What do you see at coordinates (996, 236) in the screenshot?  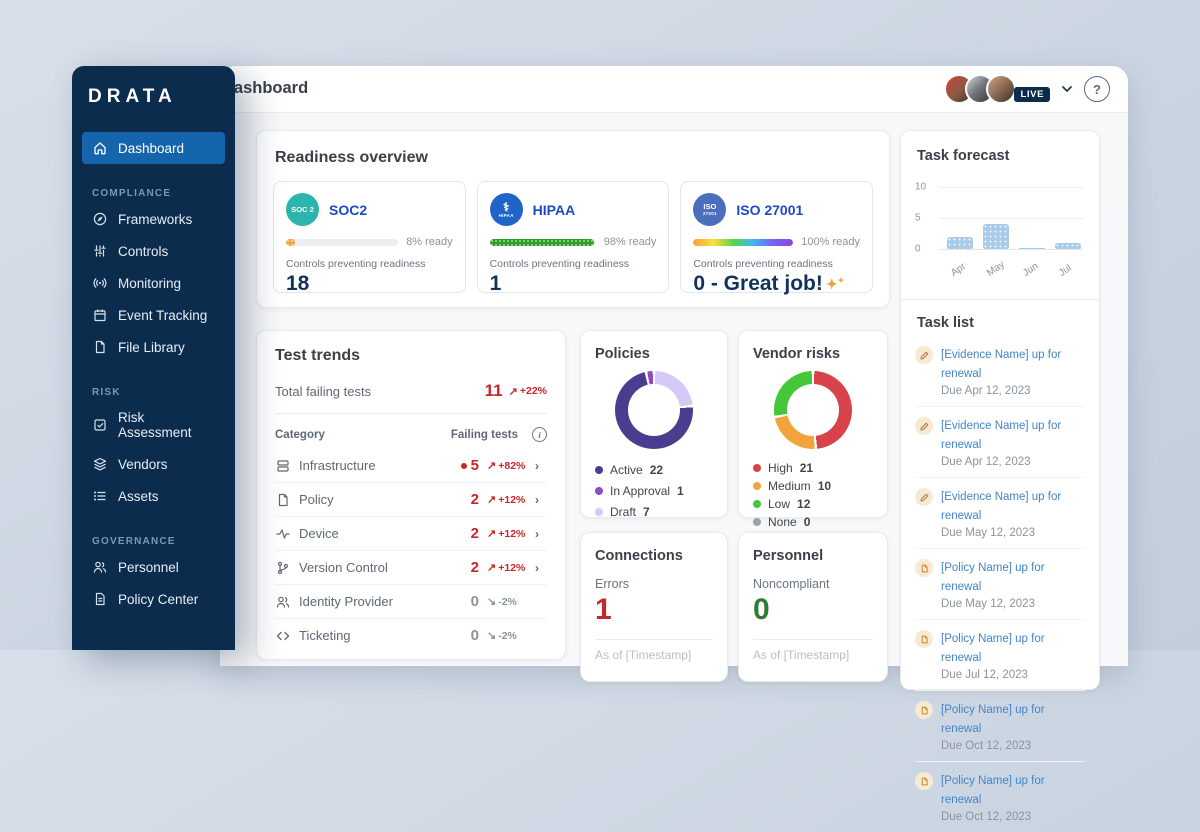 I see `bar-may` at bounding box center [996, 236].